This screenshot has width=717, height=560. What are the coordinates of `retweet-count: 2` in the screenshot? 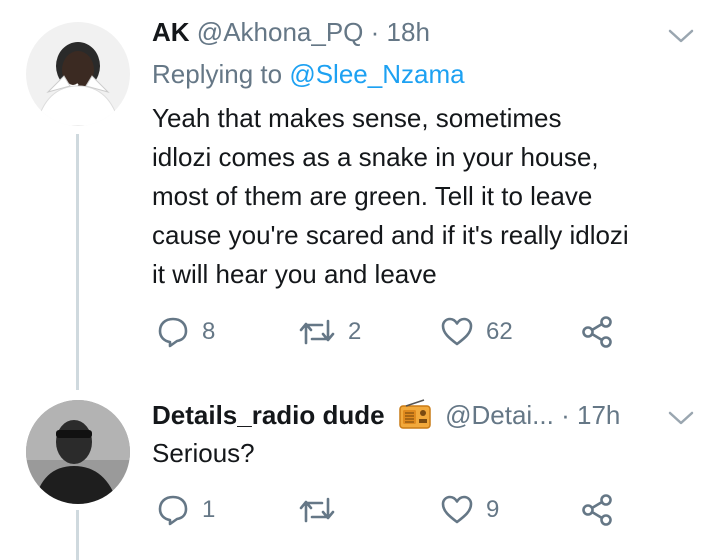 It's located at (355, 331).